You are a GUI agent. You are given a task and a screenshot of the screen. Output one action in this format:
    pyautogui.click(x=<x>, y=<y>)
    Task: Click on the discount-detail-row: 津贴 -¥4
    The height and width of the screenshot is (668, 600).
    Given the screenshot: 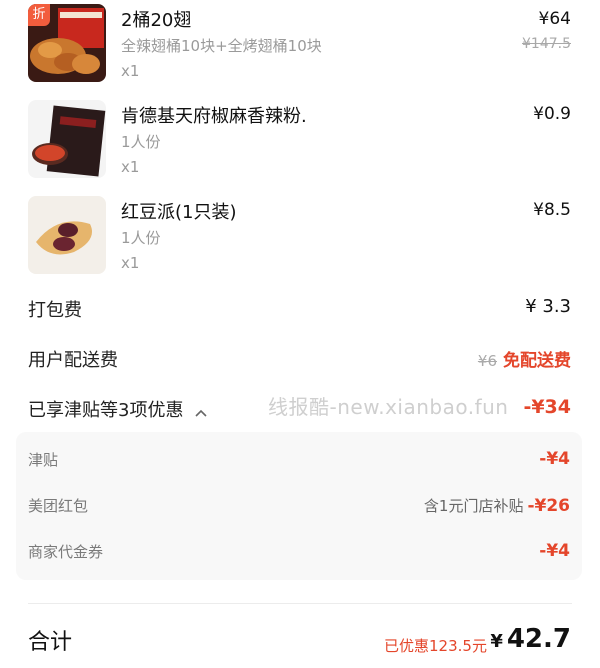 What is the action you would take?
    pyautogui.click(x=299, y=462)
    